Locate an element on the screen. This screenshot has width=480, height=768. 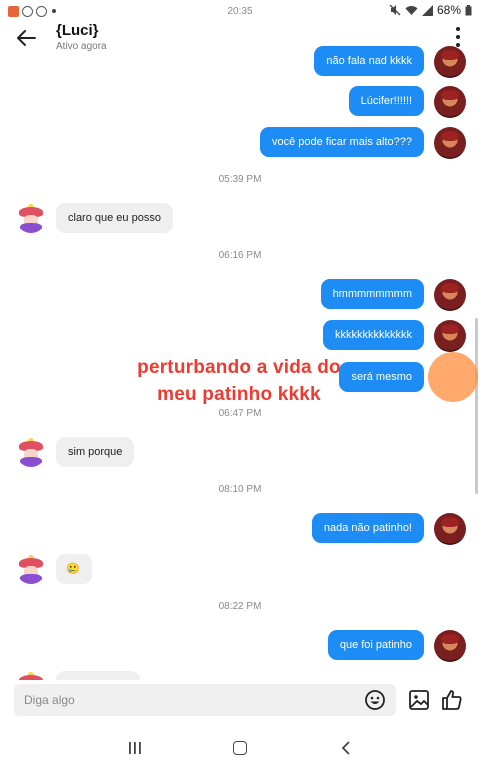
battery-icon is located at coordinates (468, 9).